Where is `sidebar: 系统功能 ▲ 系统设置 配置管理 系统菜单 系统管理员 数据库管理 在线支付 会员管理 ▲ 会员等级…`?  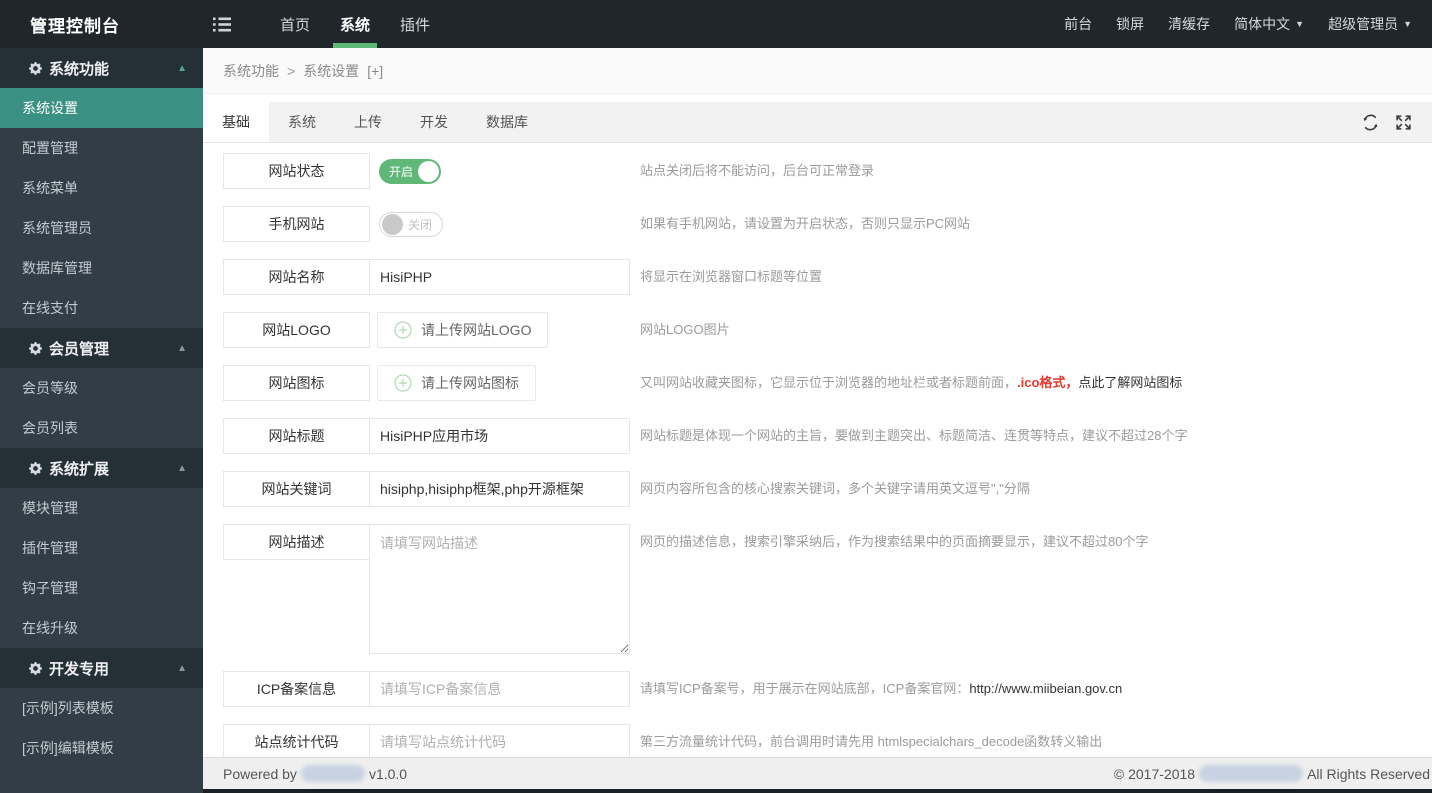 sidebar: 系统功能 ▲ 系统设置 配置管理 系统菜单 系统管理员 数据库管理 在线支付 会员管理 ▲ 会员等级… is located at coordinates (101, 420).